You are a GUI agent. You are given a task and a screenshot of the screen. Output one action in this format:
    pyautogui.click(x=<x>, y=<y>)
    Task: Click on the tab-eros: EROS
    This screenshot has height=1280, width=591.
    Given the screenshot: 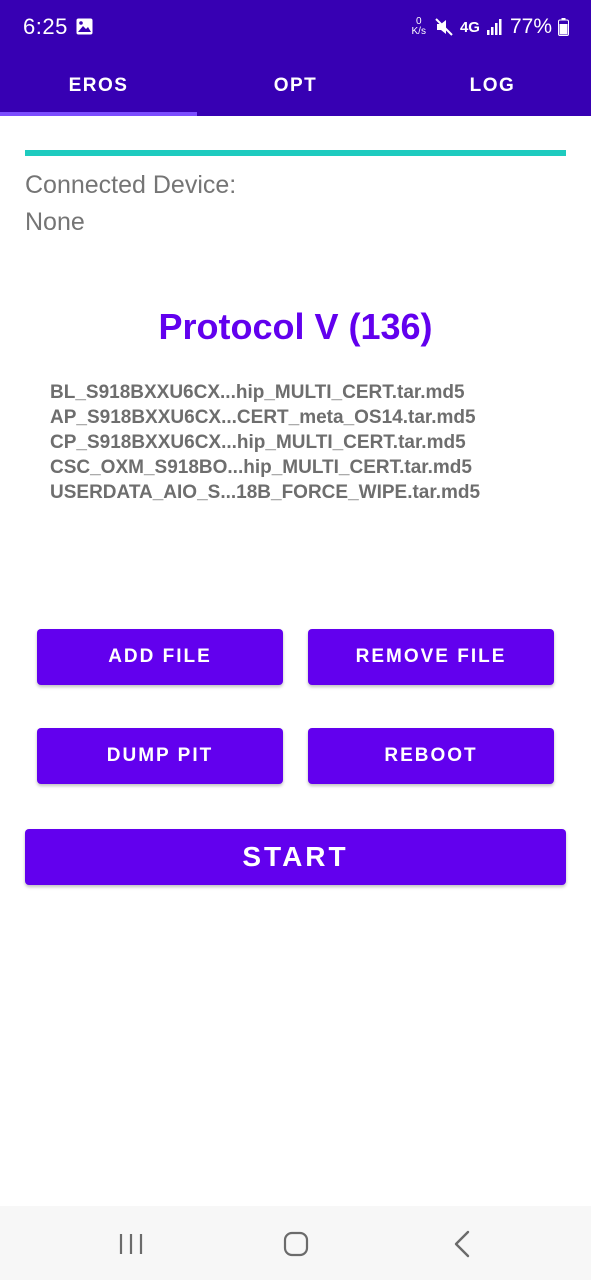 What is the action you would take?
    pyautogui.click(x=98, y=86)
    